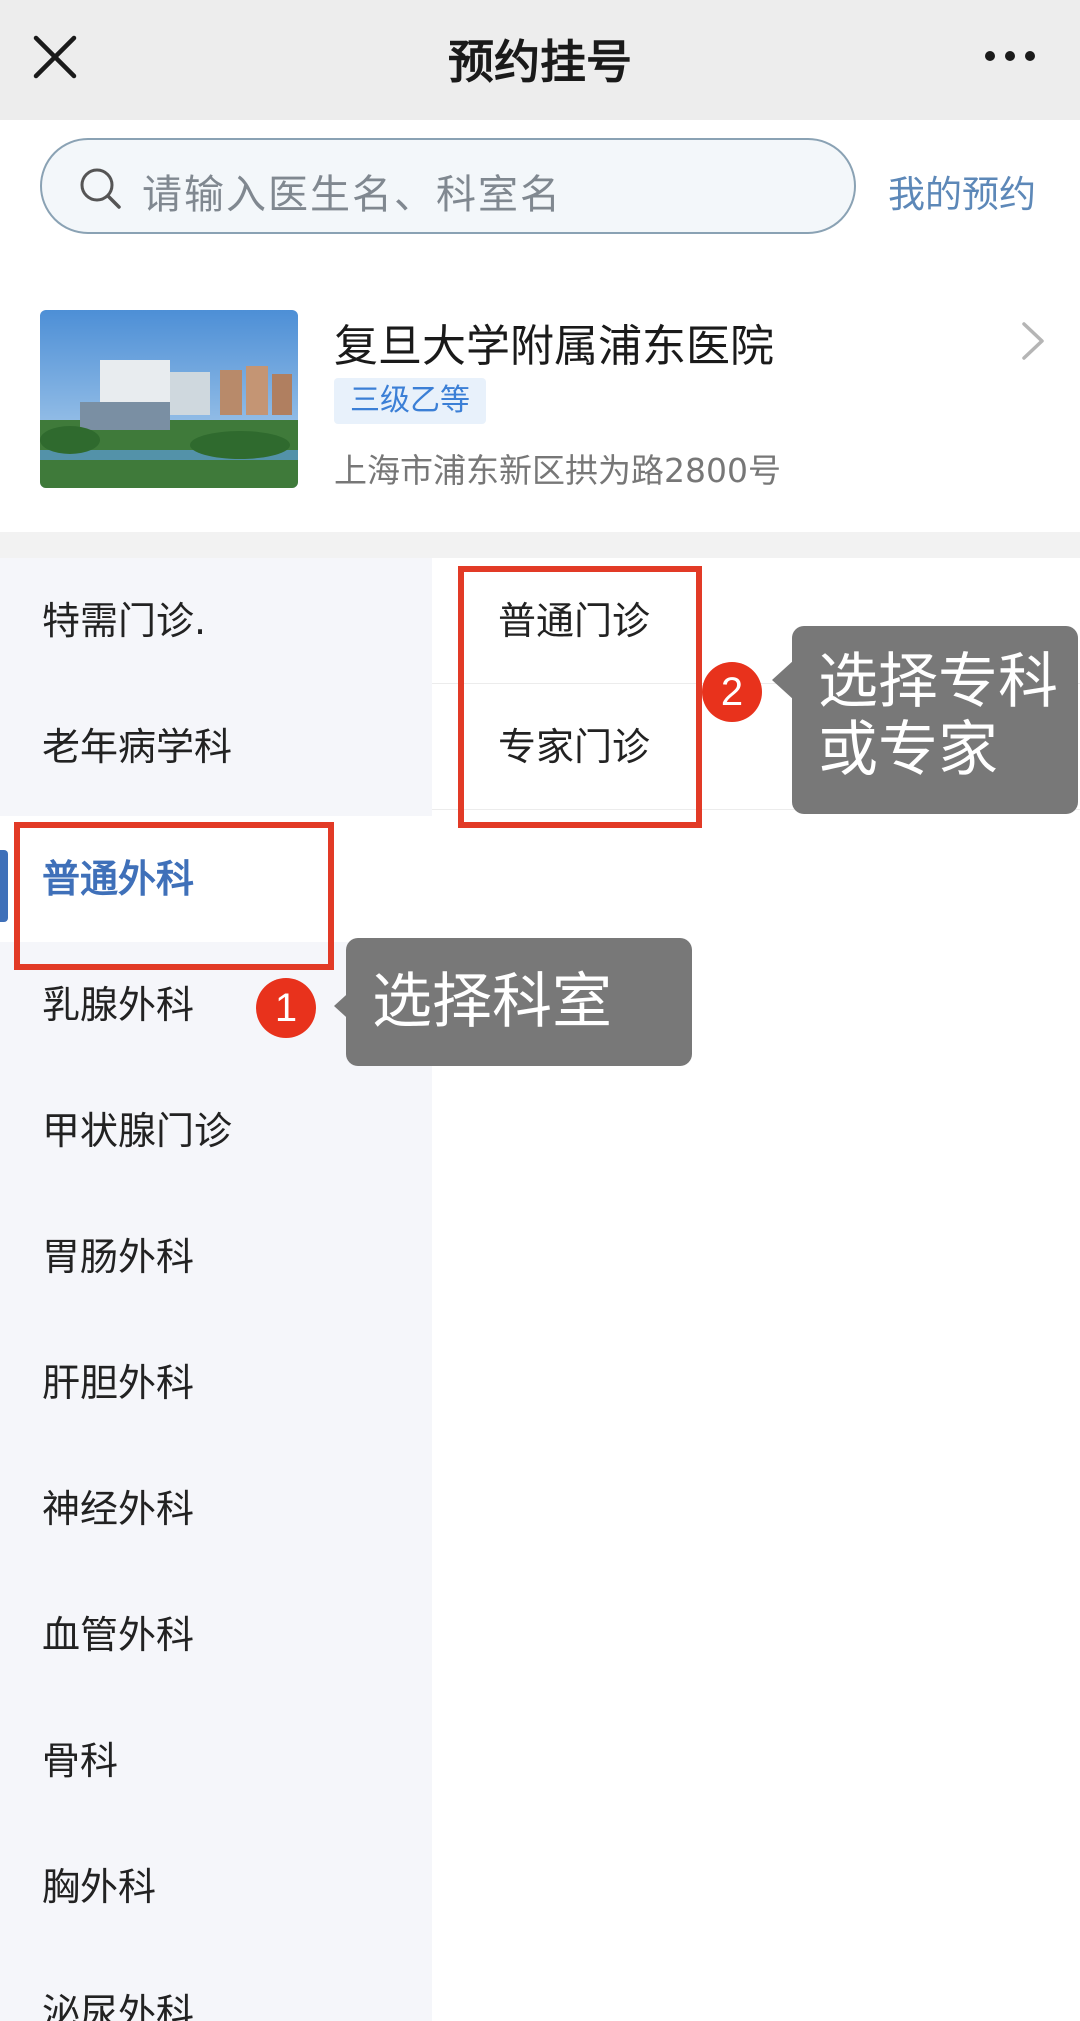  Describe the element at coordinates (216, 747) in the screenshot. I see `dept-item-geriatrics: 老年病学科` at that location.